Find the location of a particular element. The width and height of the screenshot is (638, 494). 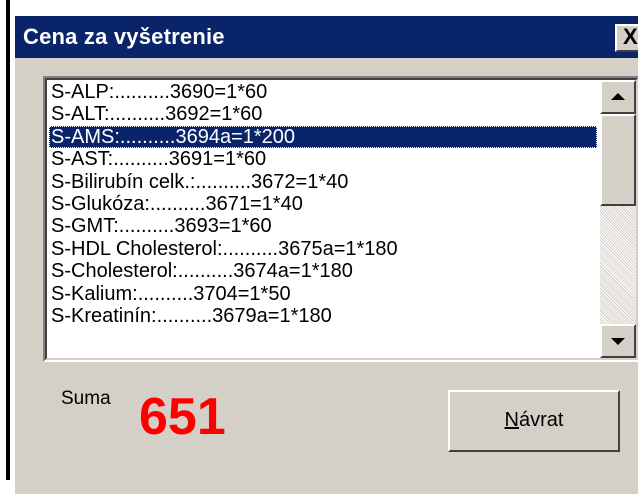

sum-label: Suma is located at coordinates (86, 398).